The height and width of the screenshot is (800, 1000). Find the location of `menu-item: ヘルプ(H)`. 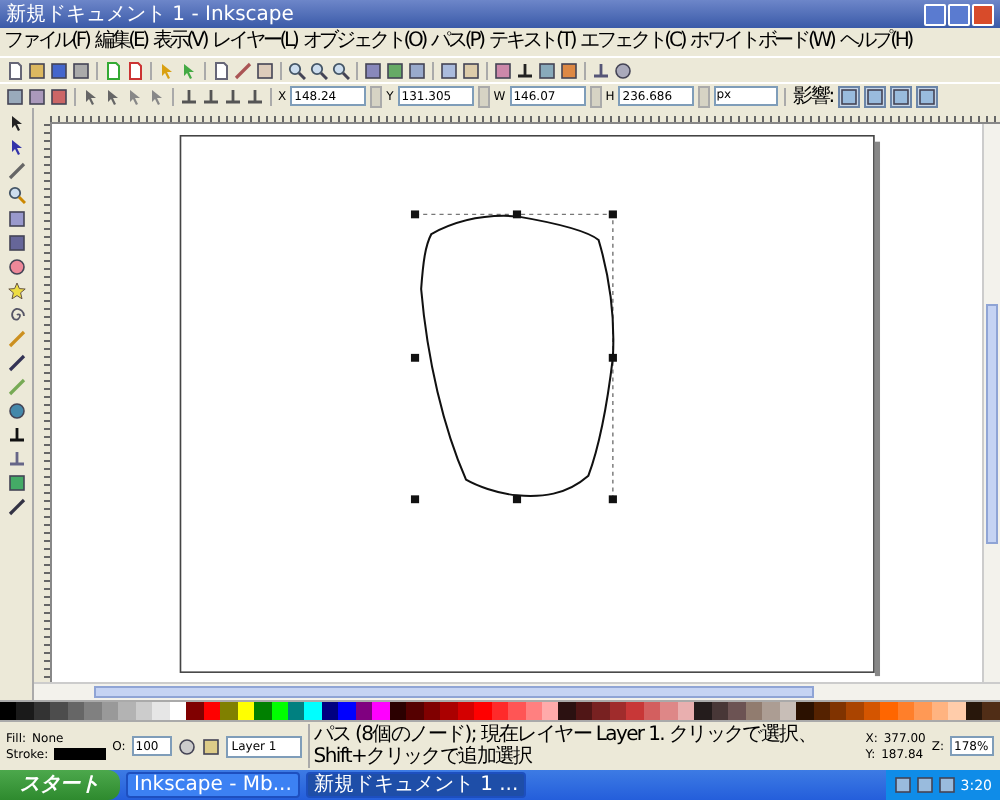

menu-item: ヘルプ(H) is located at coordinates (875, 42).